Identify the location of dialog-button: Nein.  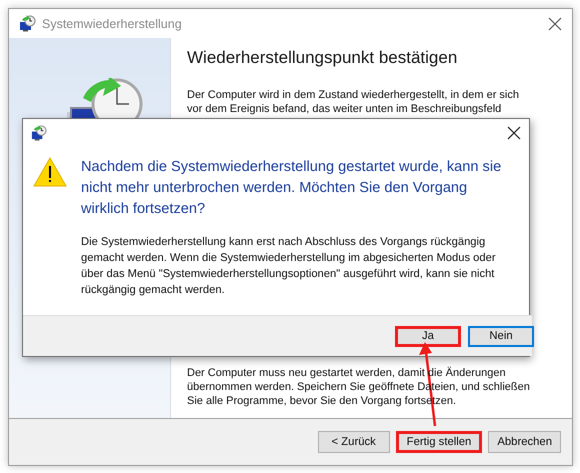
(501, 336).